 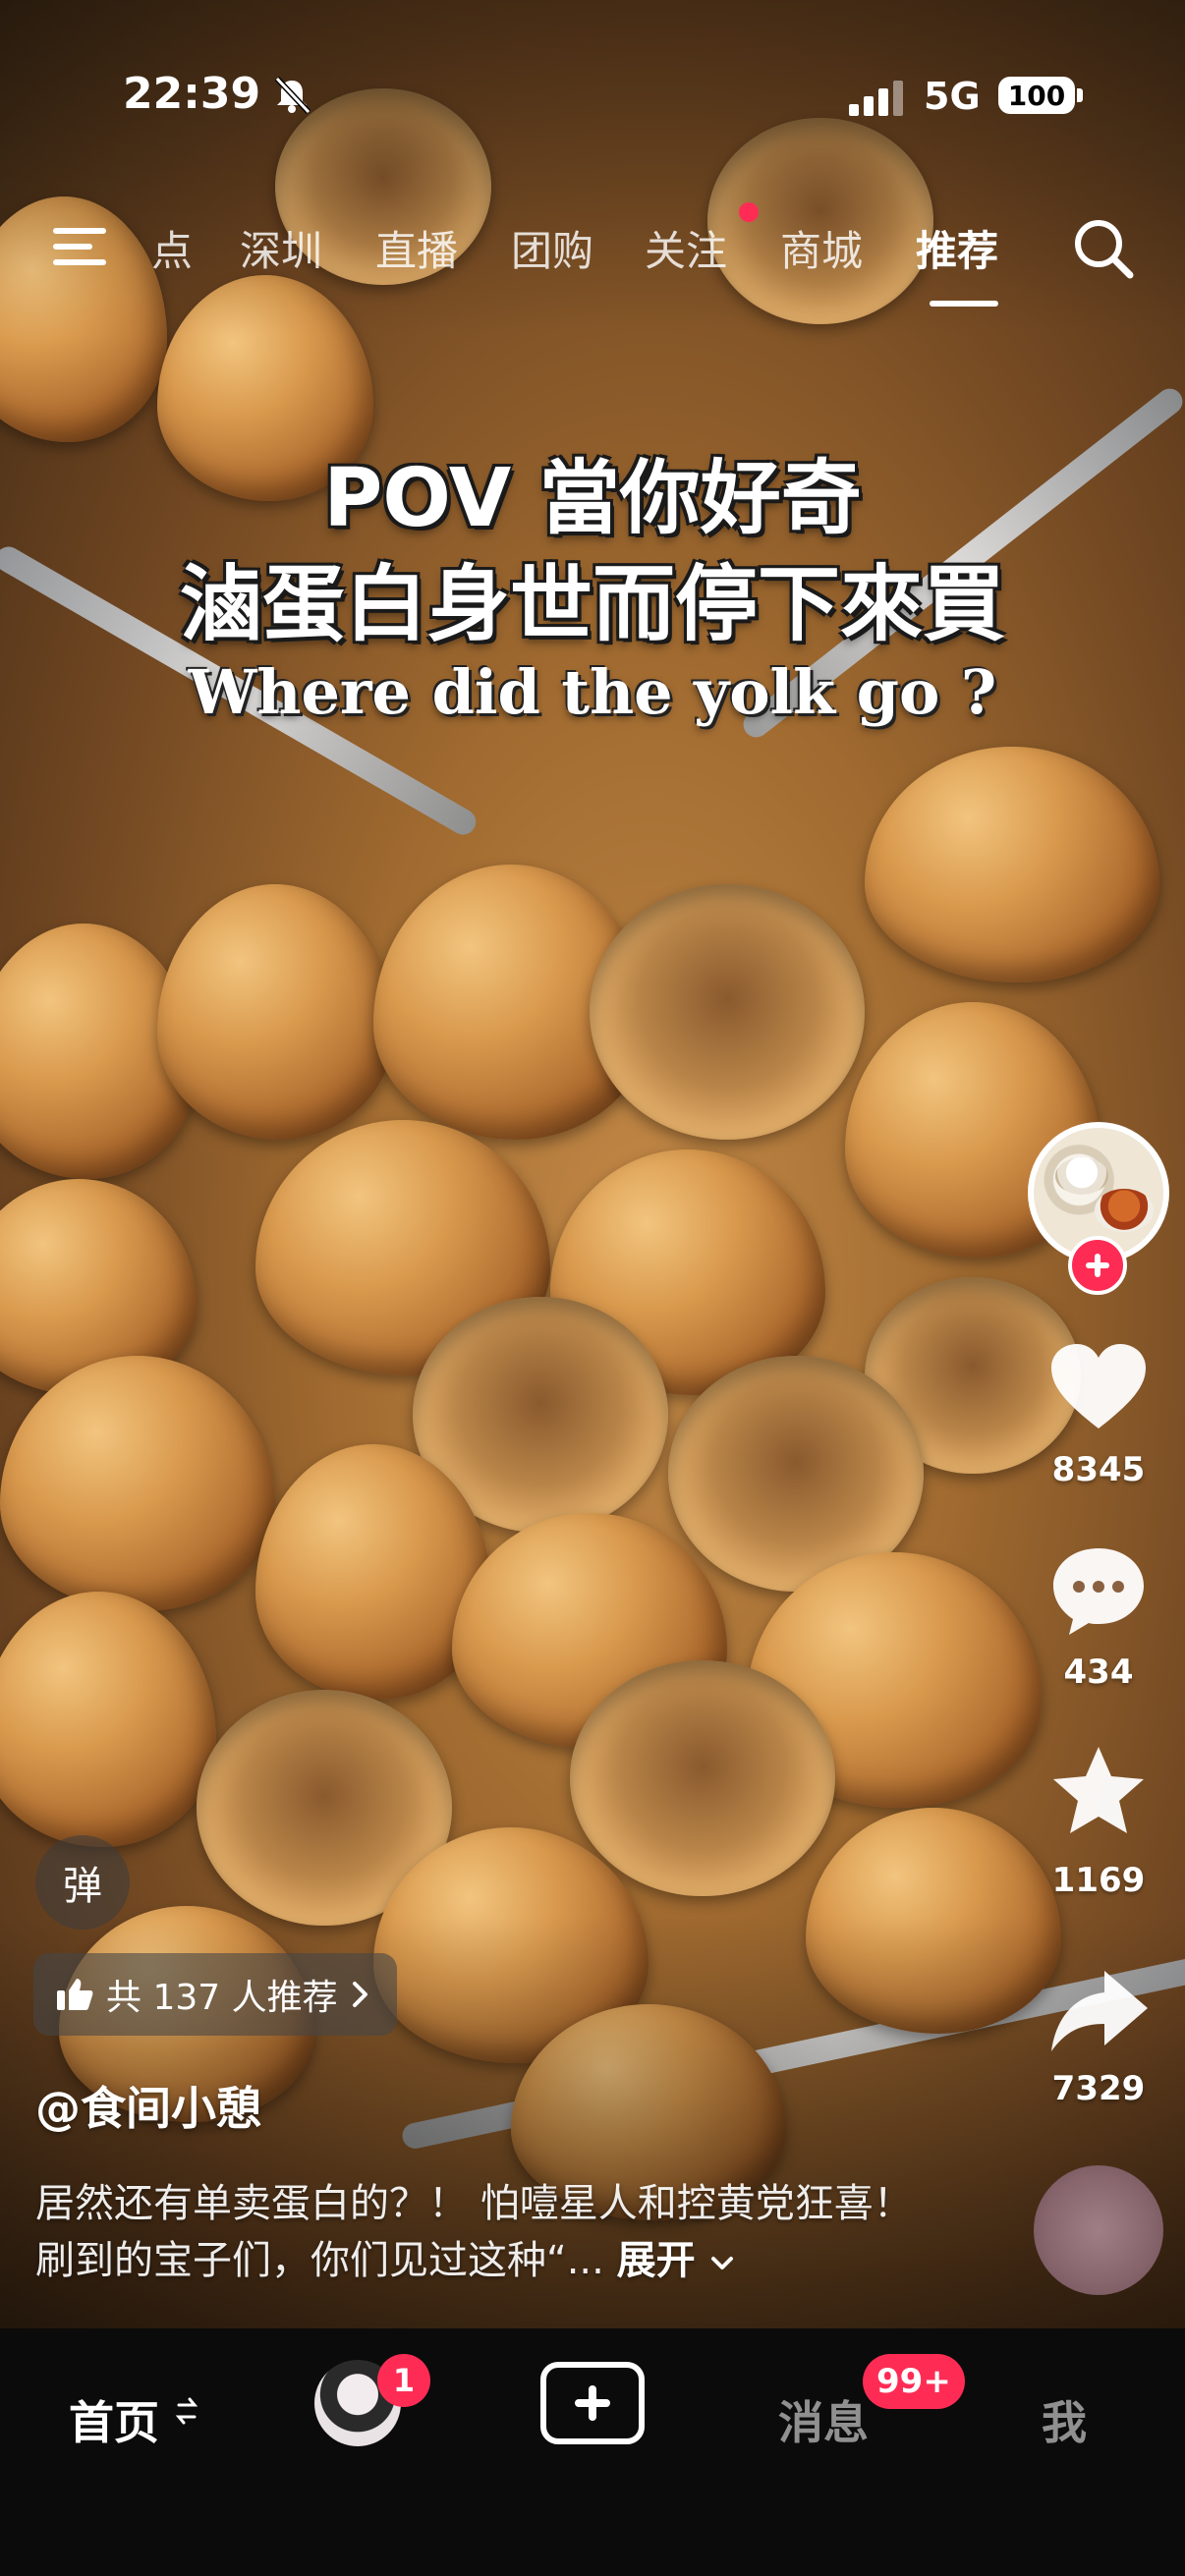 I want to click on tab-live: 直播, so click(x=416, y=248).